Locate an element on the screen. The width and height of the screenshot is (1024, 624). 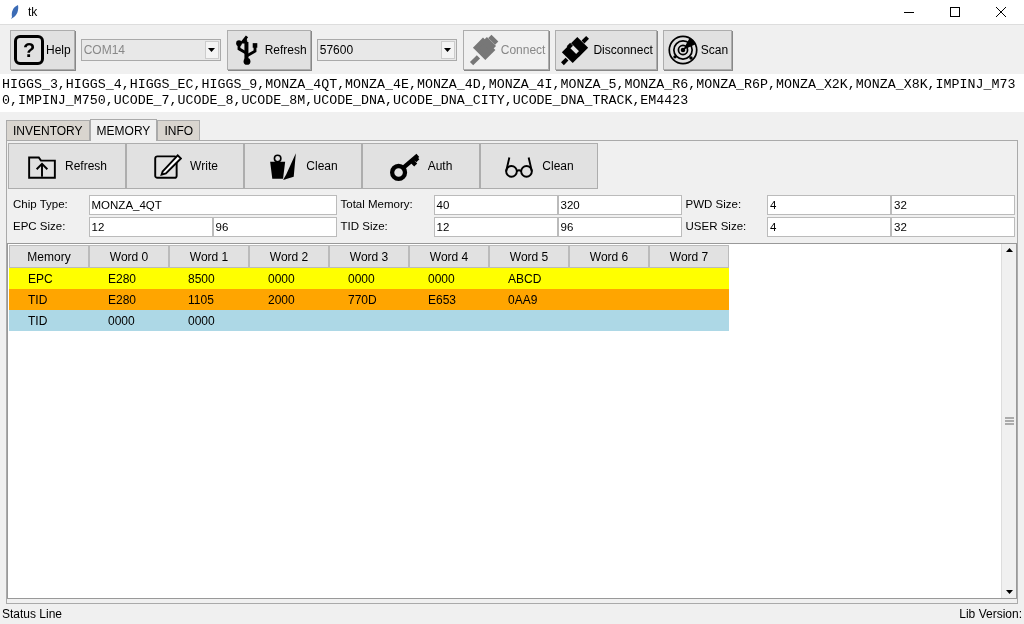
port-dropdown: 57600 is located at coordinates (386, 49).